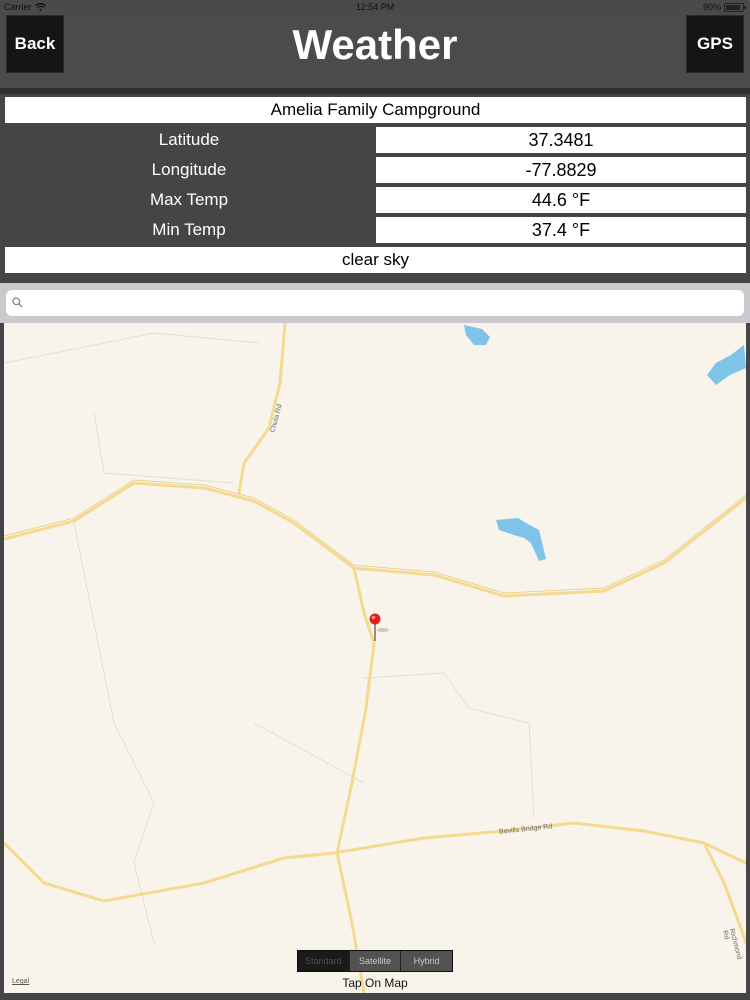 Image resolution: width=750 pixels, height=1000 pixels. What do you see at coordinates (189, 169) in the screenshot?
I see `longitude-label: Longitude` at bounding box center [189, 169].